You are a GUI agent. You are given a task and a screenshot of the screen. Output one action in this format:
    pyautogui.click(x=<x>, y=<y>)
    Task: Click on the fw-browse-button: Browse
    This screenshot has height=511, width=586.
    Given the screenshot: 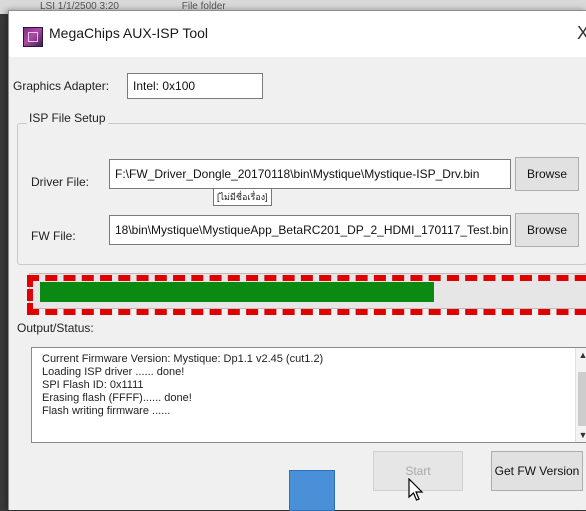 What is the action you would take?
    pyautogui.click(x=547, y=230)
    